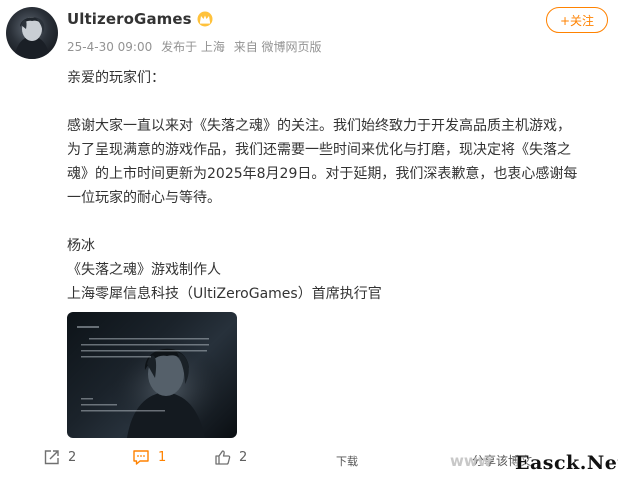  What do you see at coordinates (319, 126) in the screenshot?
I see `body-line: 感谢大家一直以来对《失落之魂》的关注。我们始终致力于开发高品质主机游戏，` at bounding box center [319, 126].